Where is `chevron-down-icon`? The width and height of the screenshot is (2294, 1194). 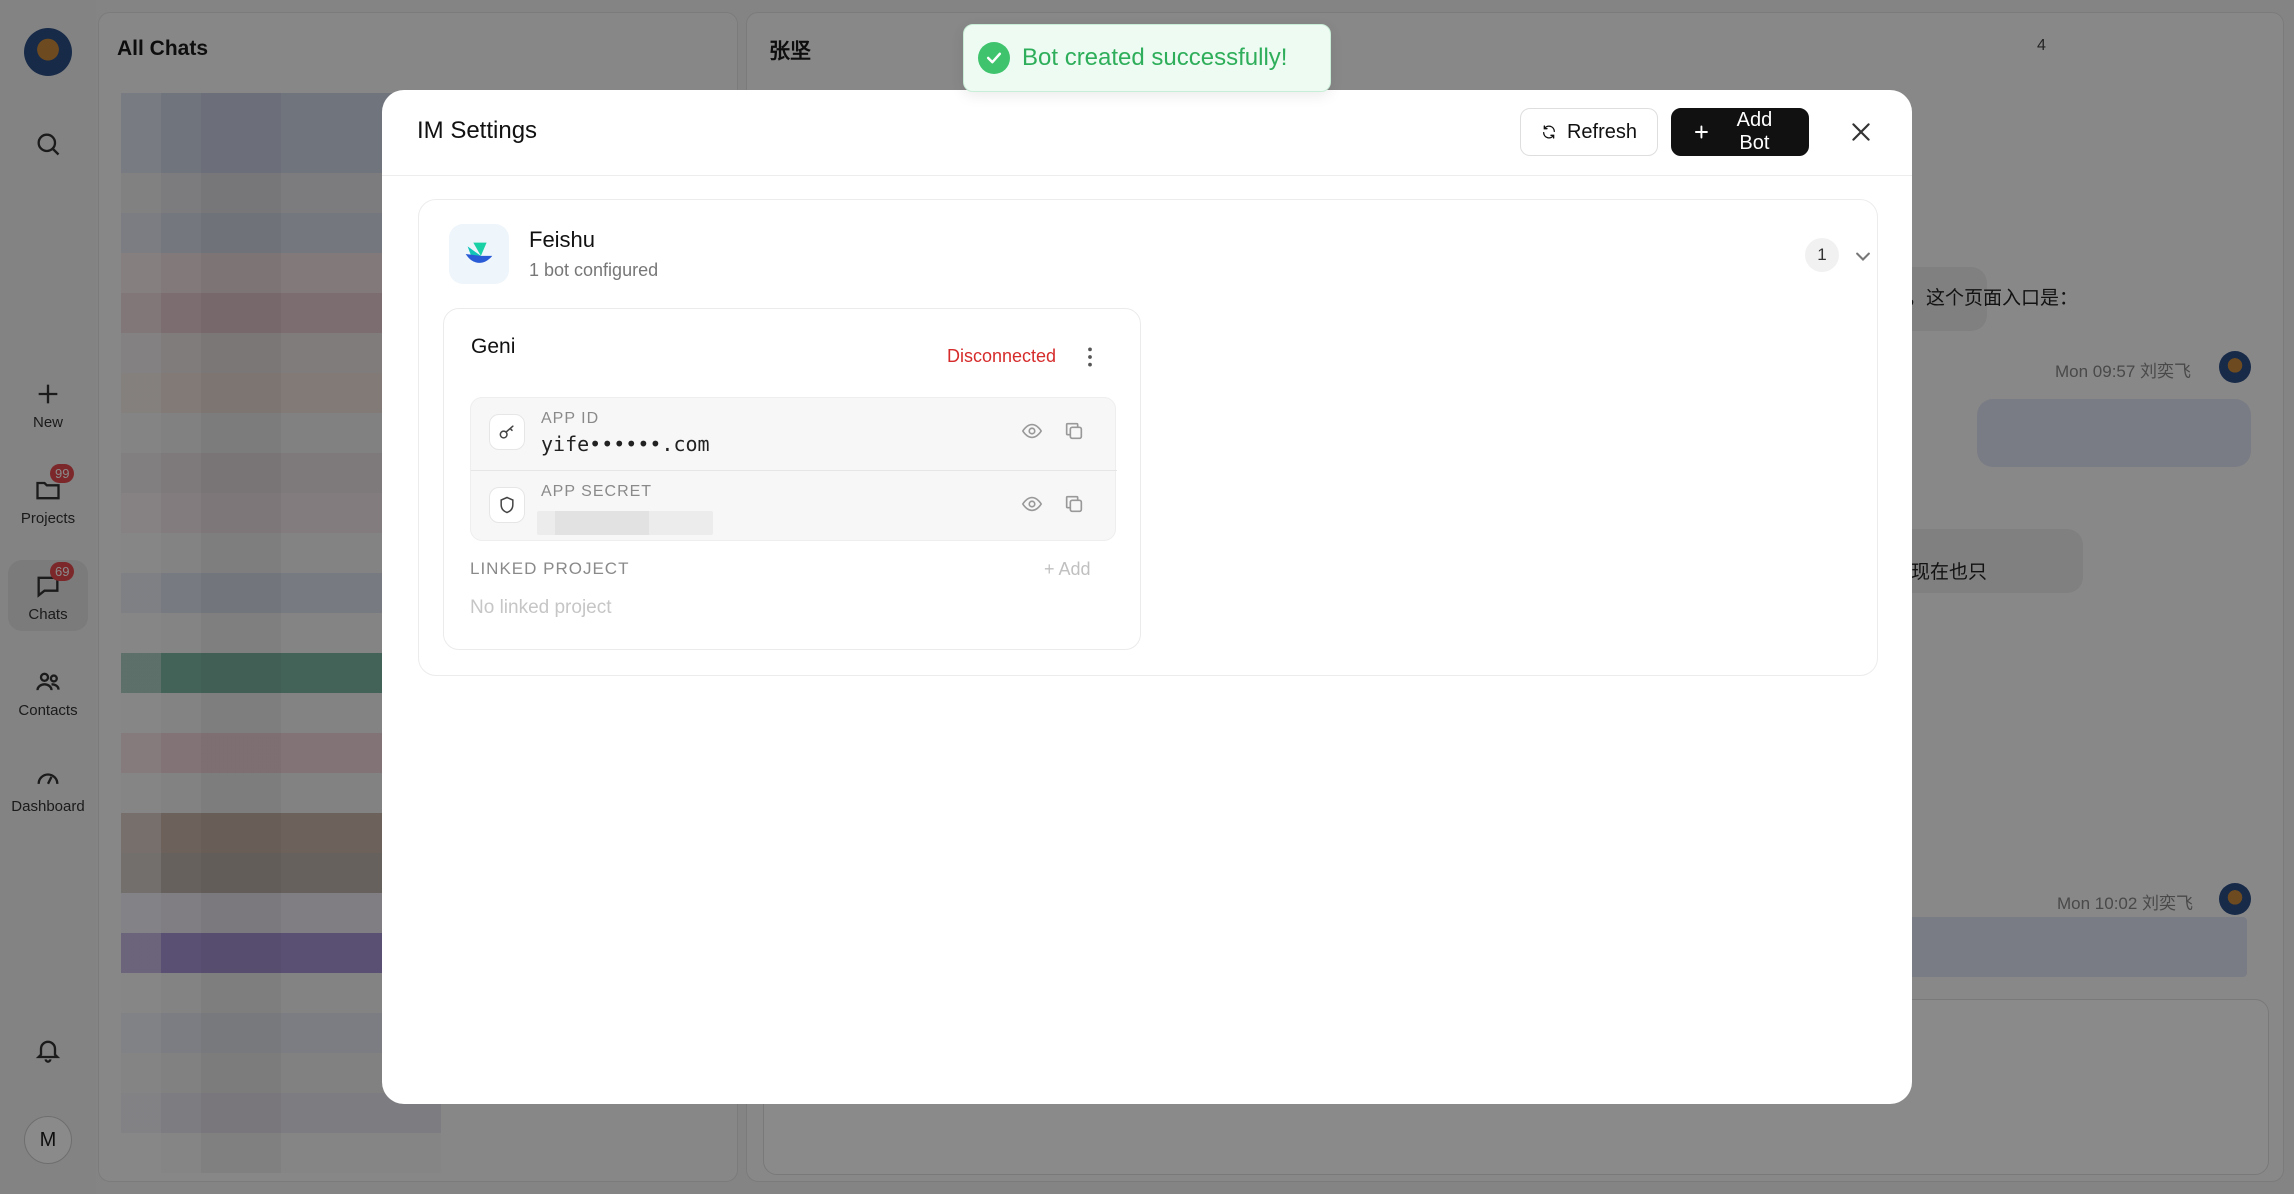 chevron-down-icon is located at coordinates (1863, 256).